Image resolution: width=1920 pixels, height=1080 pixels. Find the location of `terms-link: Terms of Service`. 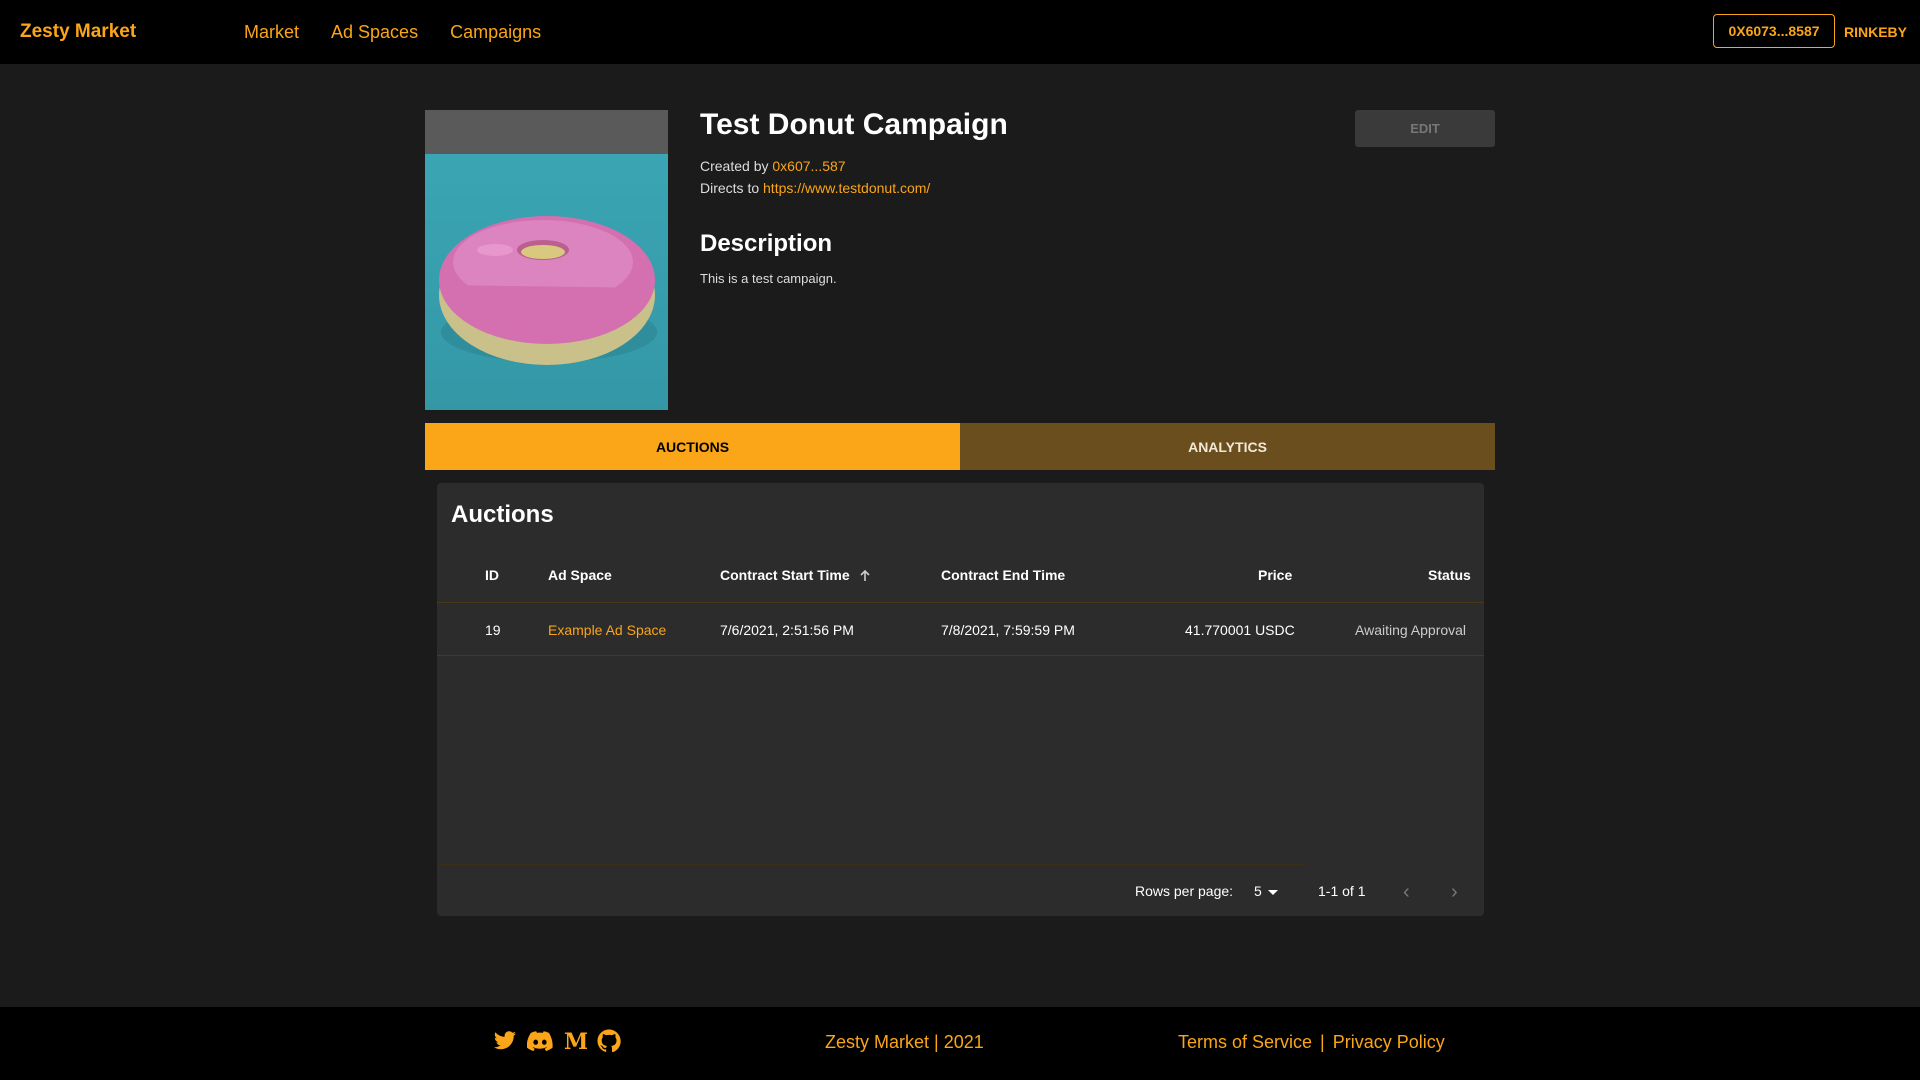

terms-link: Terms of Service is located at coordinates (1245, 1042).